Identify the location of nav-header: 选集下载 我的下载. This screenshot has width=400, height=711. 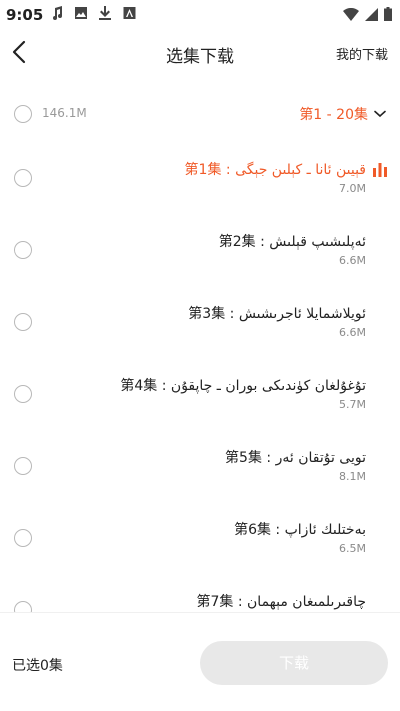
(200, 53).